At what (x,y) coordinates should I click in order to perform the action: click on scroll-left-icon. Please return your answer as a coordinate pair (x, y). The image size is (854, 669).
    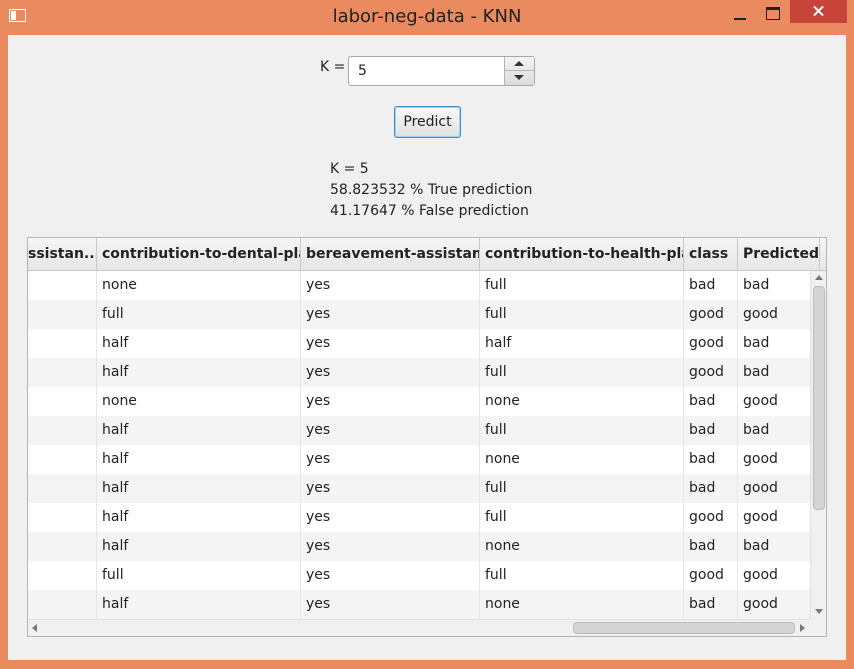
    Looking at the image, I should click on (34, 628).